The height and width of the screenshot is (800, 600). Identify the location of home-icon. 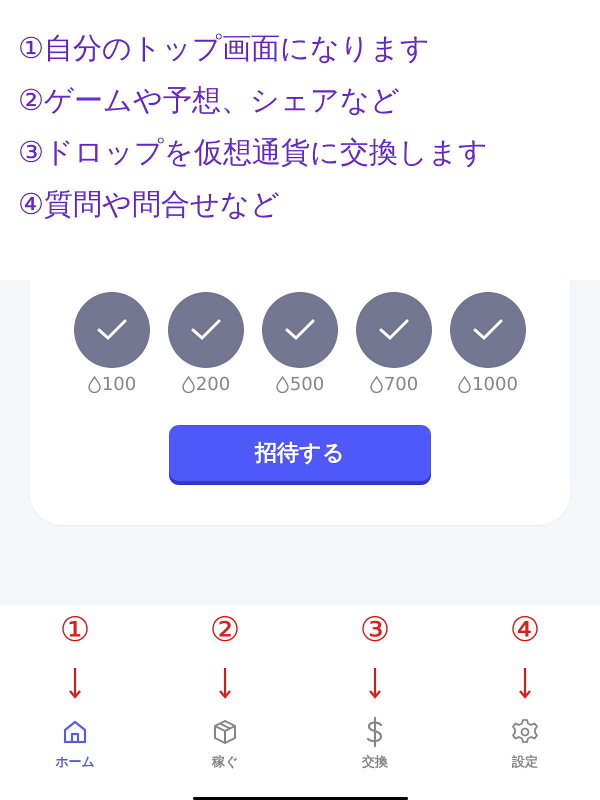
(75, 732).